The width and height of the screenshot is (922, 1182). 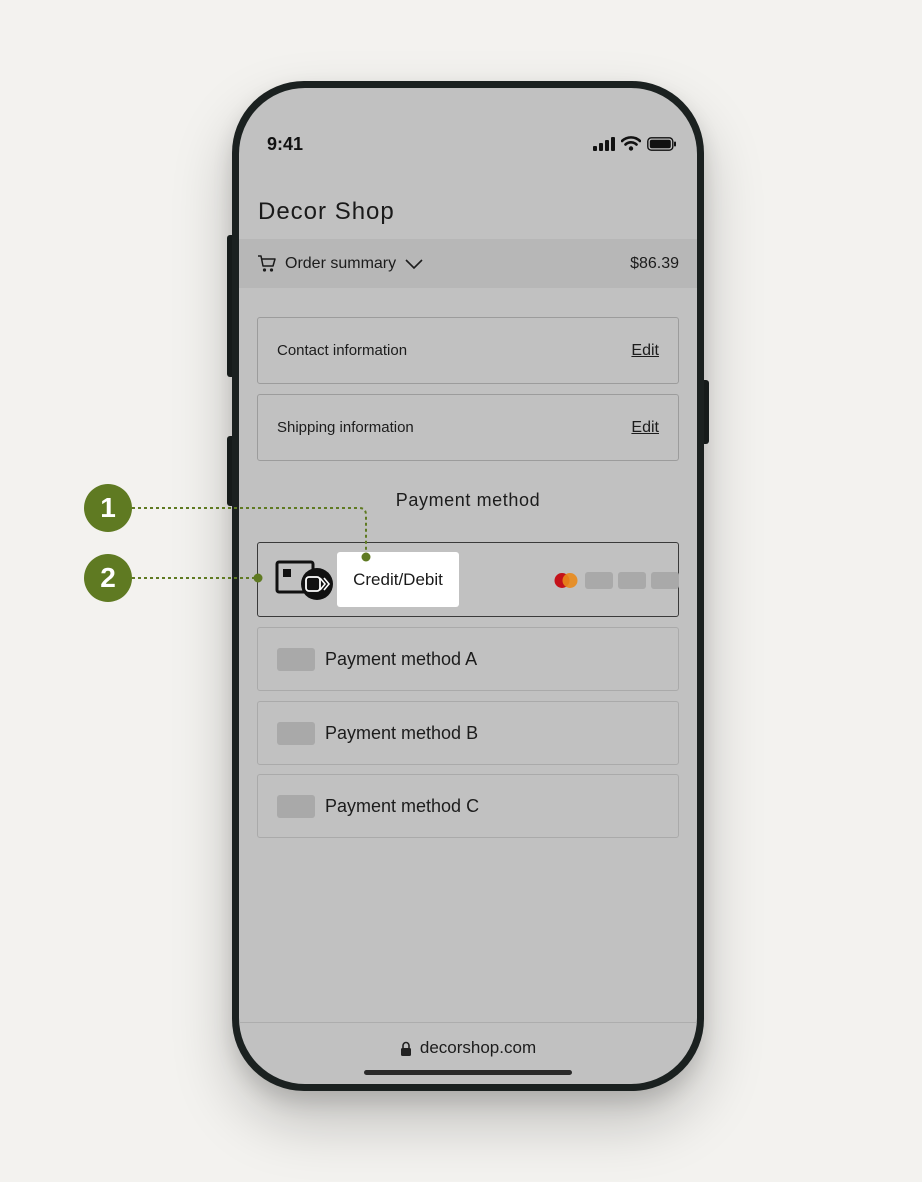 I want to click on callout-1-anchor, so click(x=366, y=557).